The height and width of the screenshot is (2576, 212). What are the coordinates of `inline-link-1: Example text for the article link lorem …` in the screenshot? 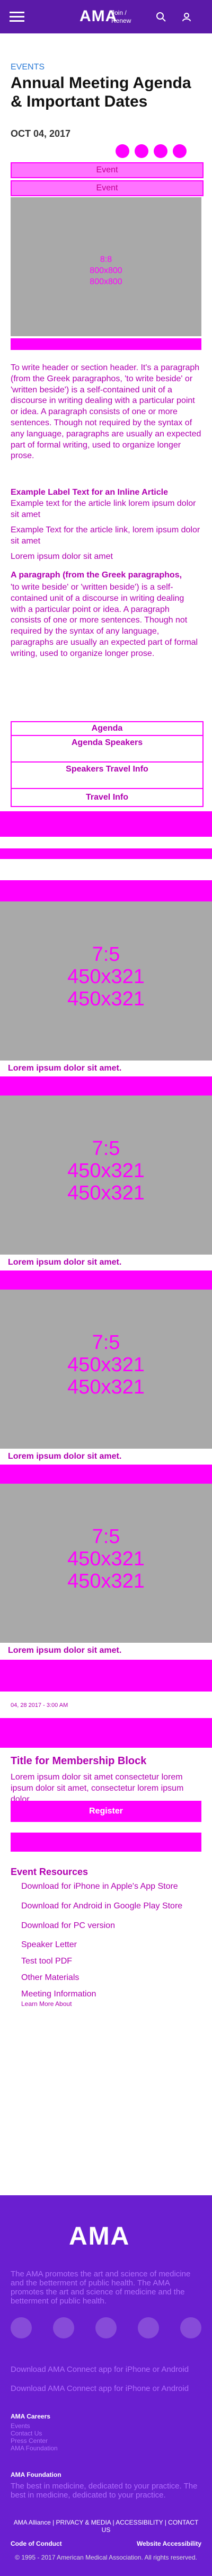 It's located at (106, 509).